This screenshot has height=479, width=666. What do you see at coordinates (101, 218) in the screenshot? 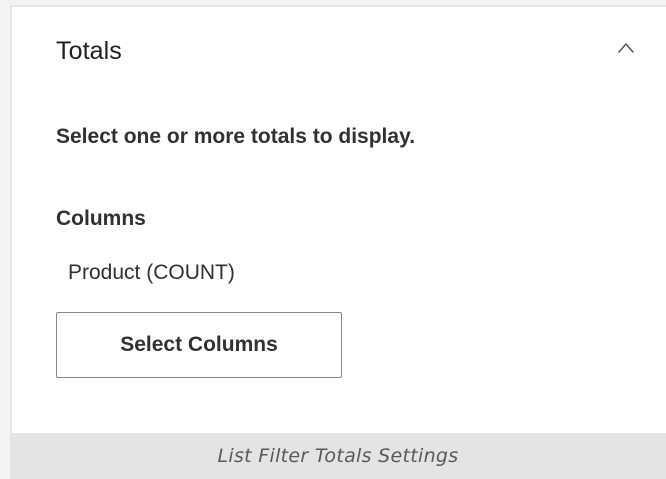
I see `columns-label: Columns` at bounding box center [101, 218].